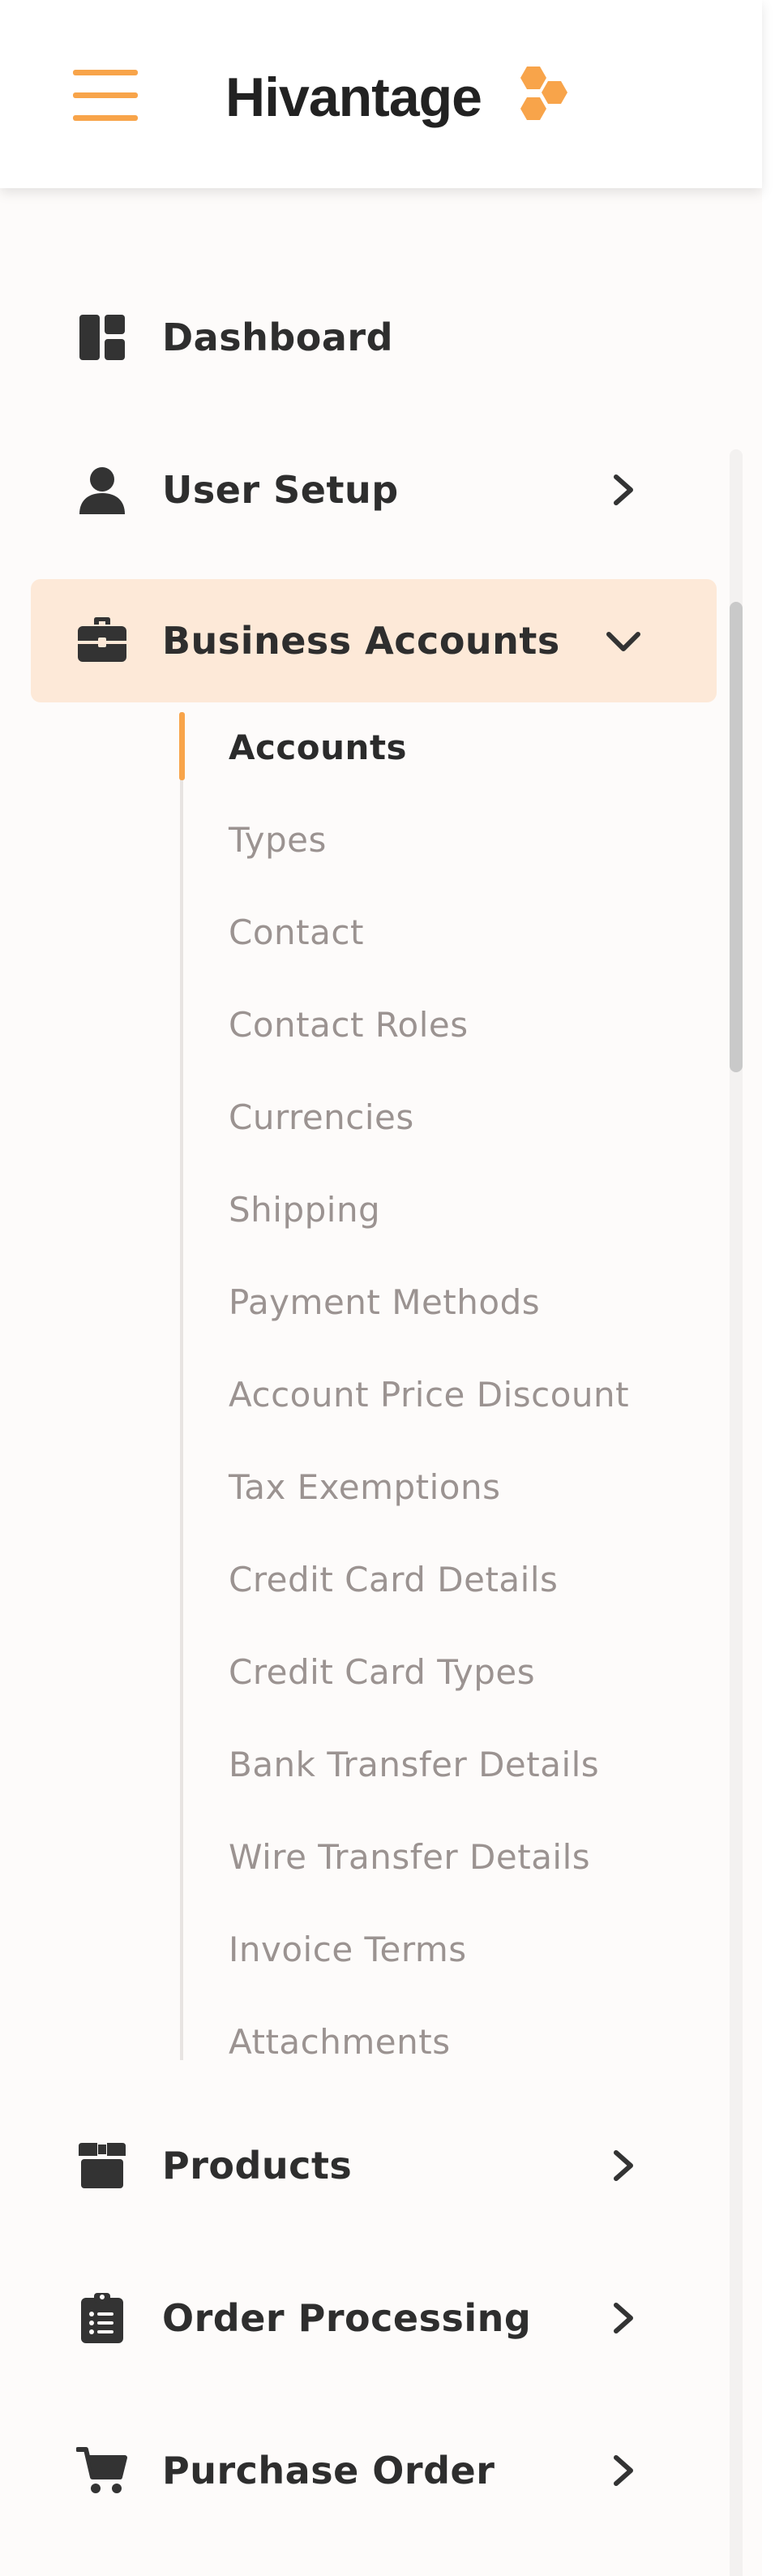 This screenshot has height=2576, width=775. What do you see at coordinates (353, 97) in the screenshot?
I see `brand-name: Hivantage` at bounding box center [353, 97].